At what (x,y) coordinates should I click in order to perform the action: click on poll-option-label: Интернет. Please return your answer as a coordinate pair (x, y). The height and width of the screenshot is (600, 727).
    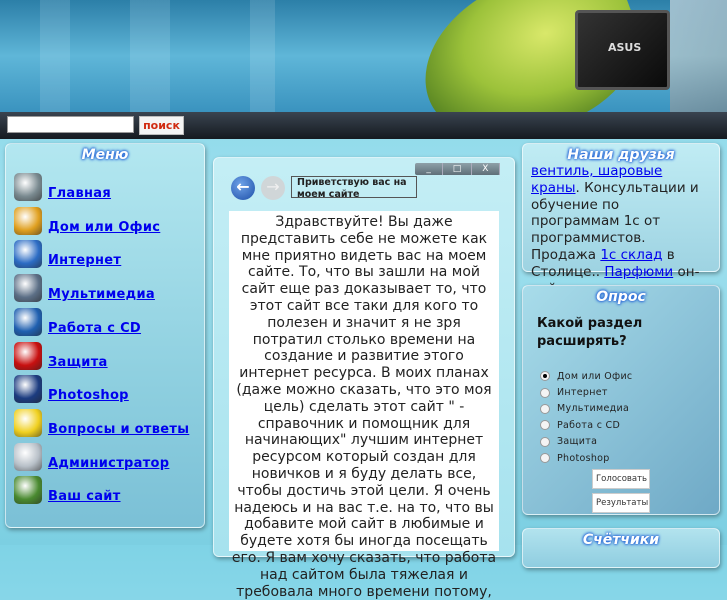
    Looking at the image, I should click on (582, 393).